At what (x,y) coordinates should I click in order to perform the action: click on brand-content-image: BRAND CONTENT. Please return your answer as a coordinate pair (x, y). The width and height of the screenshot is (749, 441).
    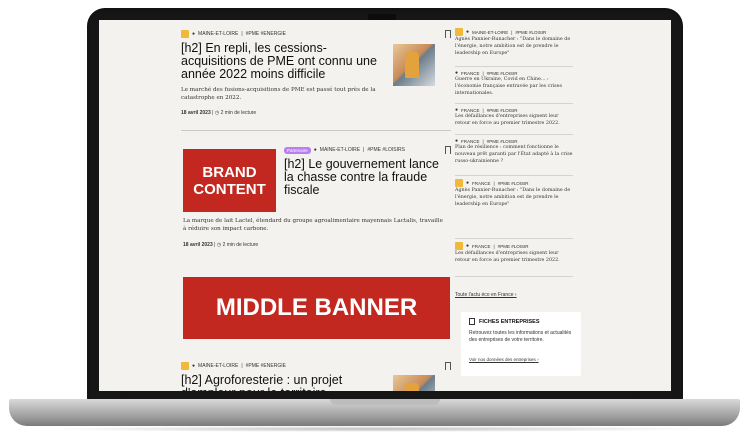
    Looking at the image, I should click on (229, 180).